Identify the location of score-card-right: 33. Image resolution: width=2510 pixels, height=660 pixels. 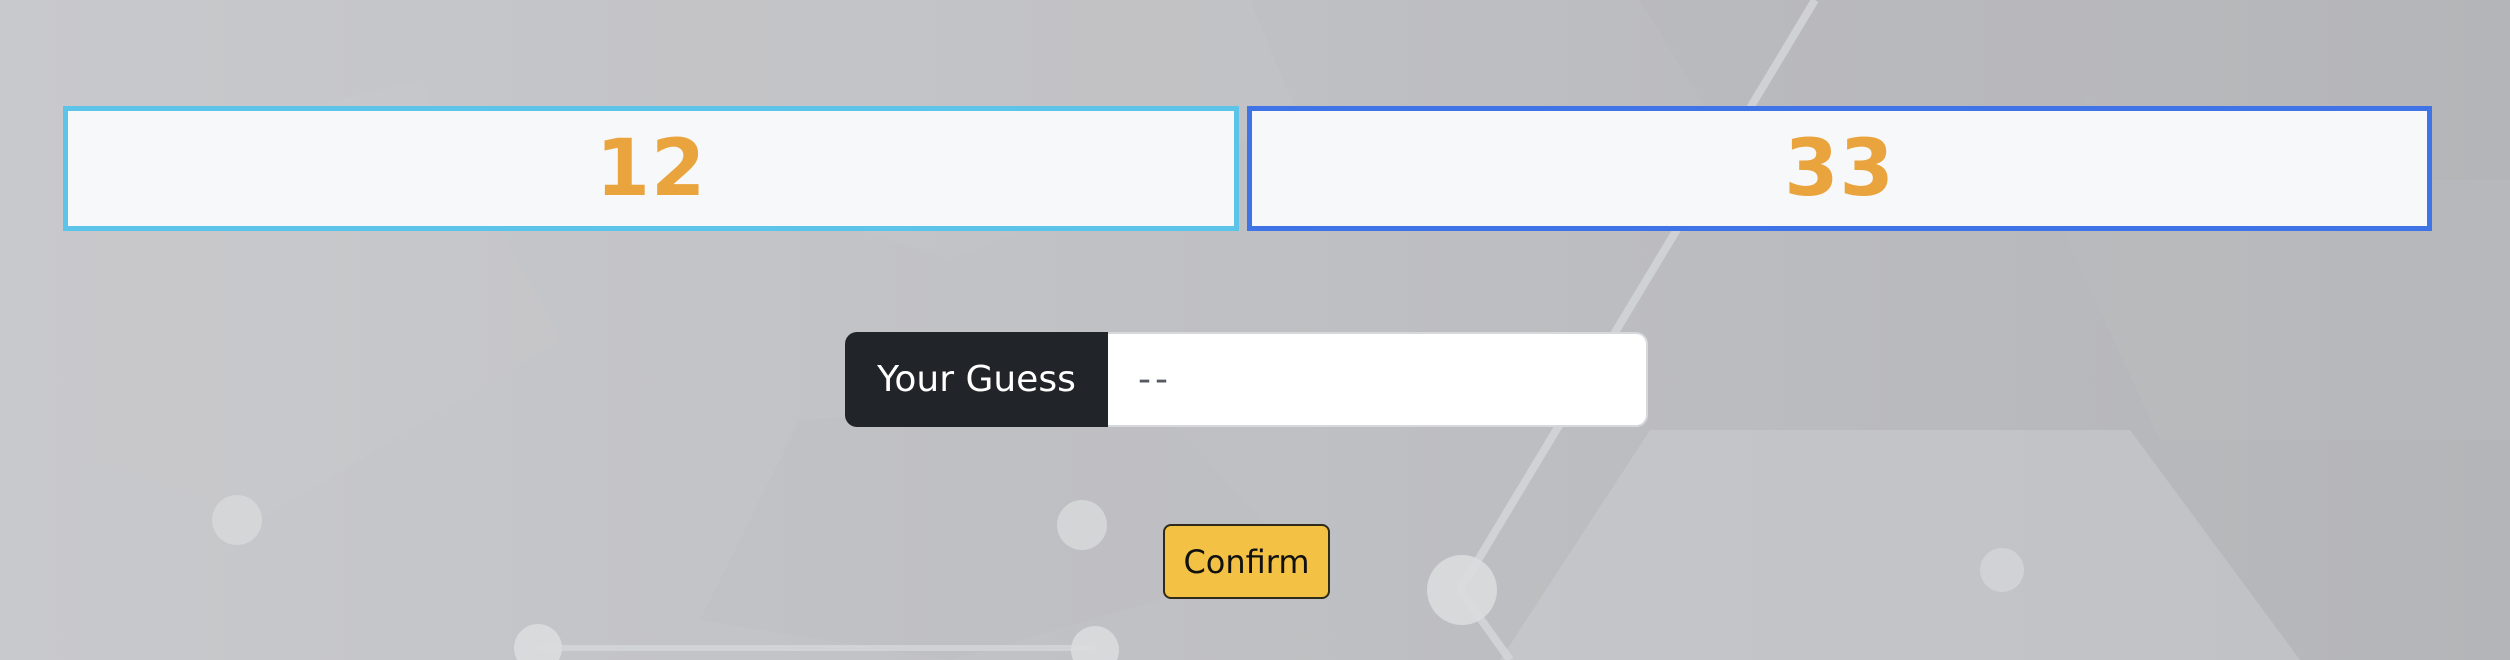
(1839, 168).